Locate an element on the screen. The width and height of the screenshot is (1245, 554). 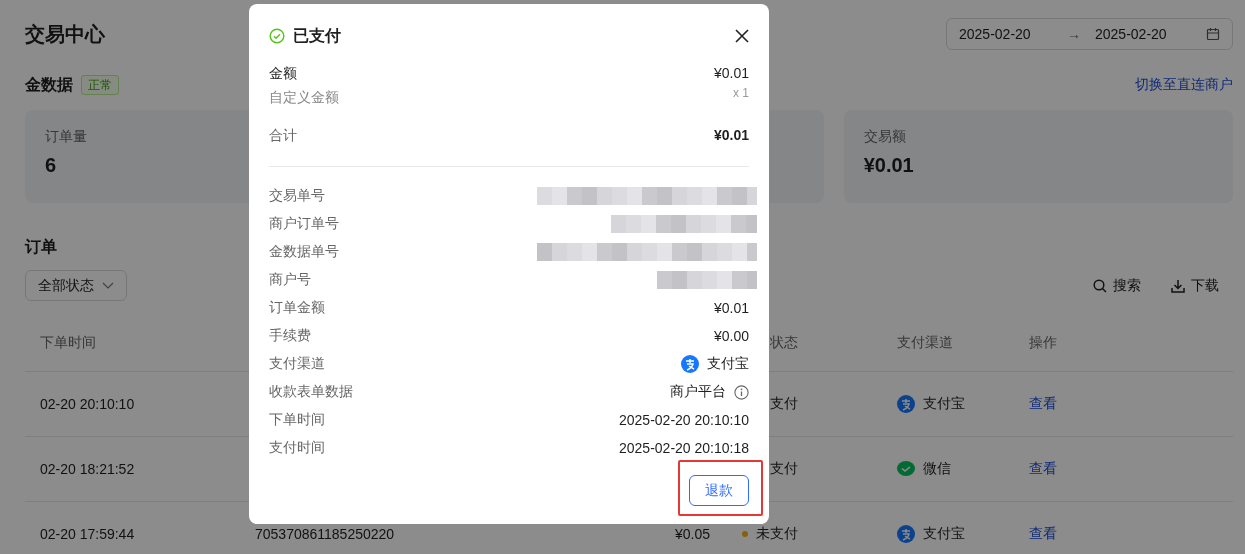
download-icon is located at coordinates (1178, 285).